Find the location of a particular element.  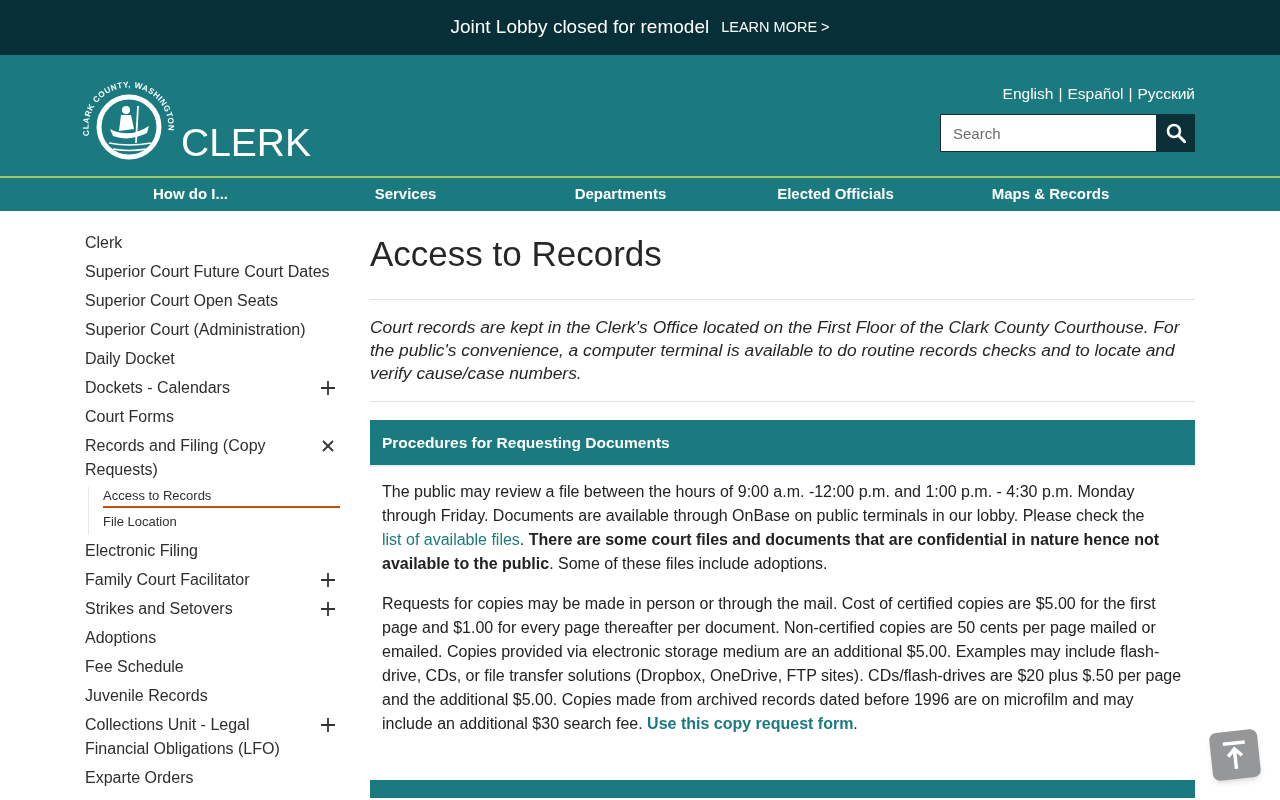

text-link: list of available files is located at coordinates (451, 539).